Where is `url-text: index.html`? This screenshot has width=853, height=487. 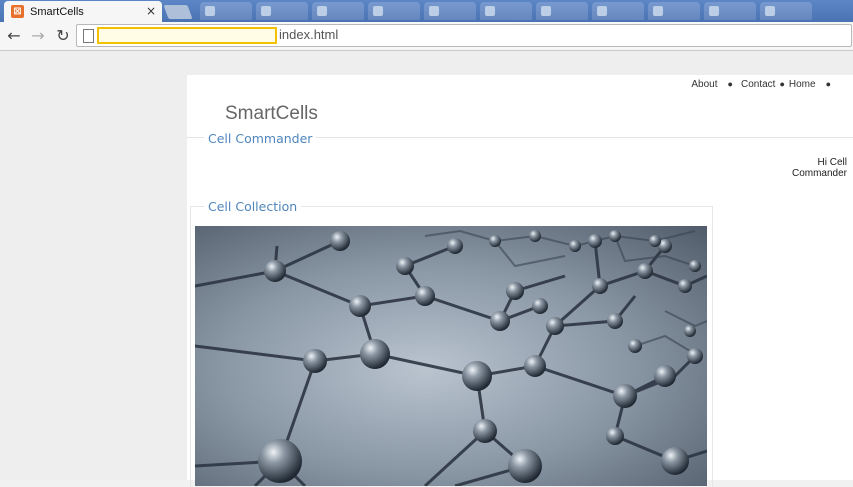 url-text: index.html is located at coordinates (308, 34).